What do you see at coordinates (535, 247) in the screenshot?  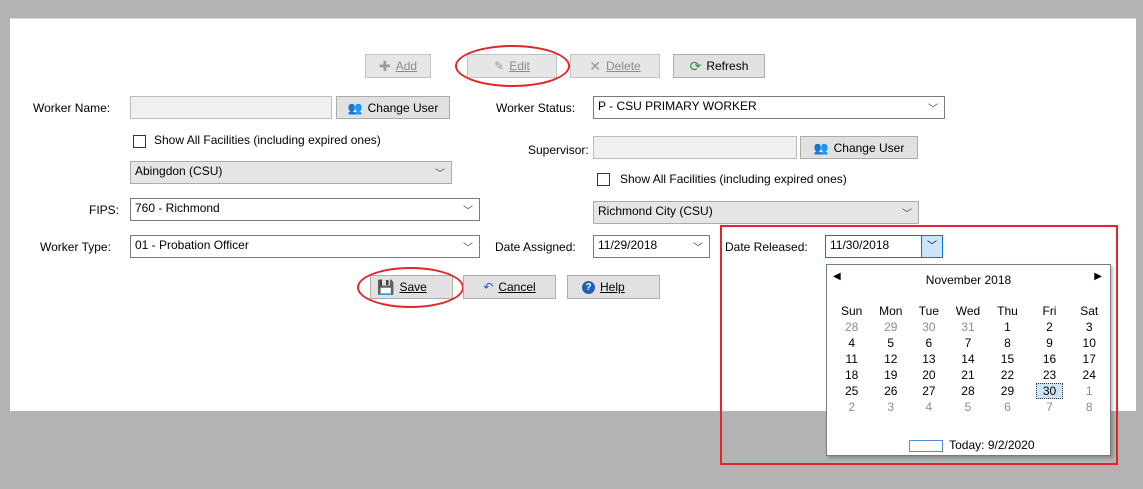 I see `date-assigned-label: Date Assigned:` at bounding box center [535, 247].